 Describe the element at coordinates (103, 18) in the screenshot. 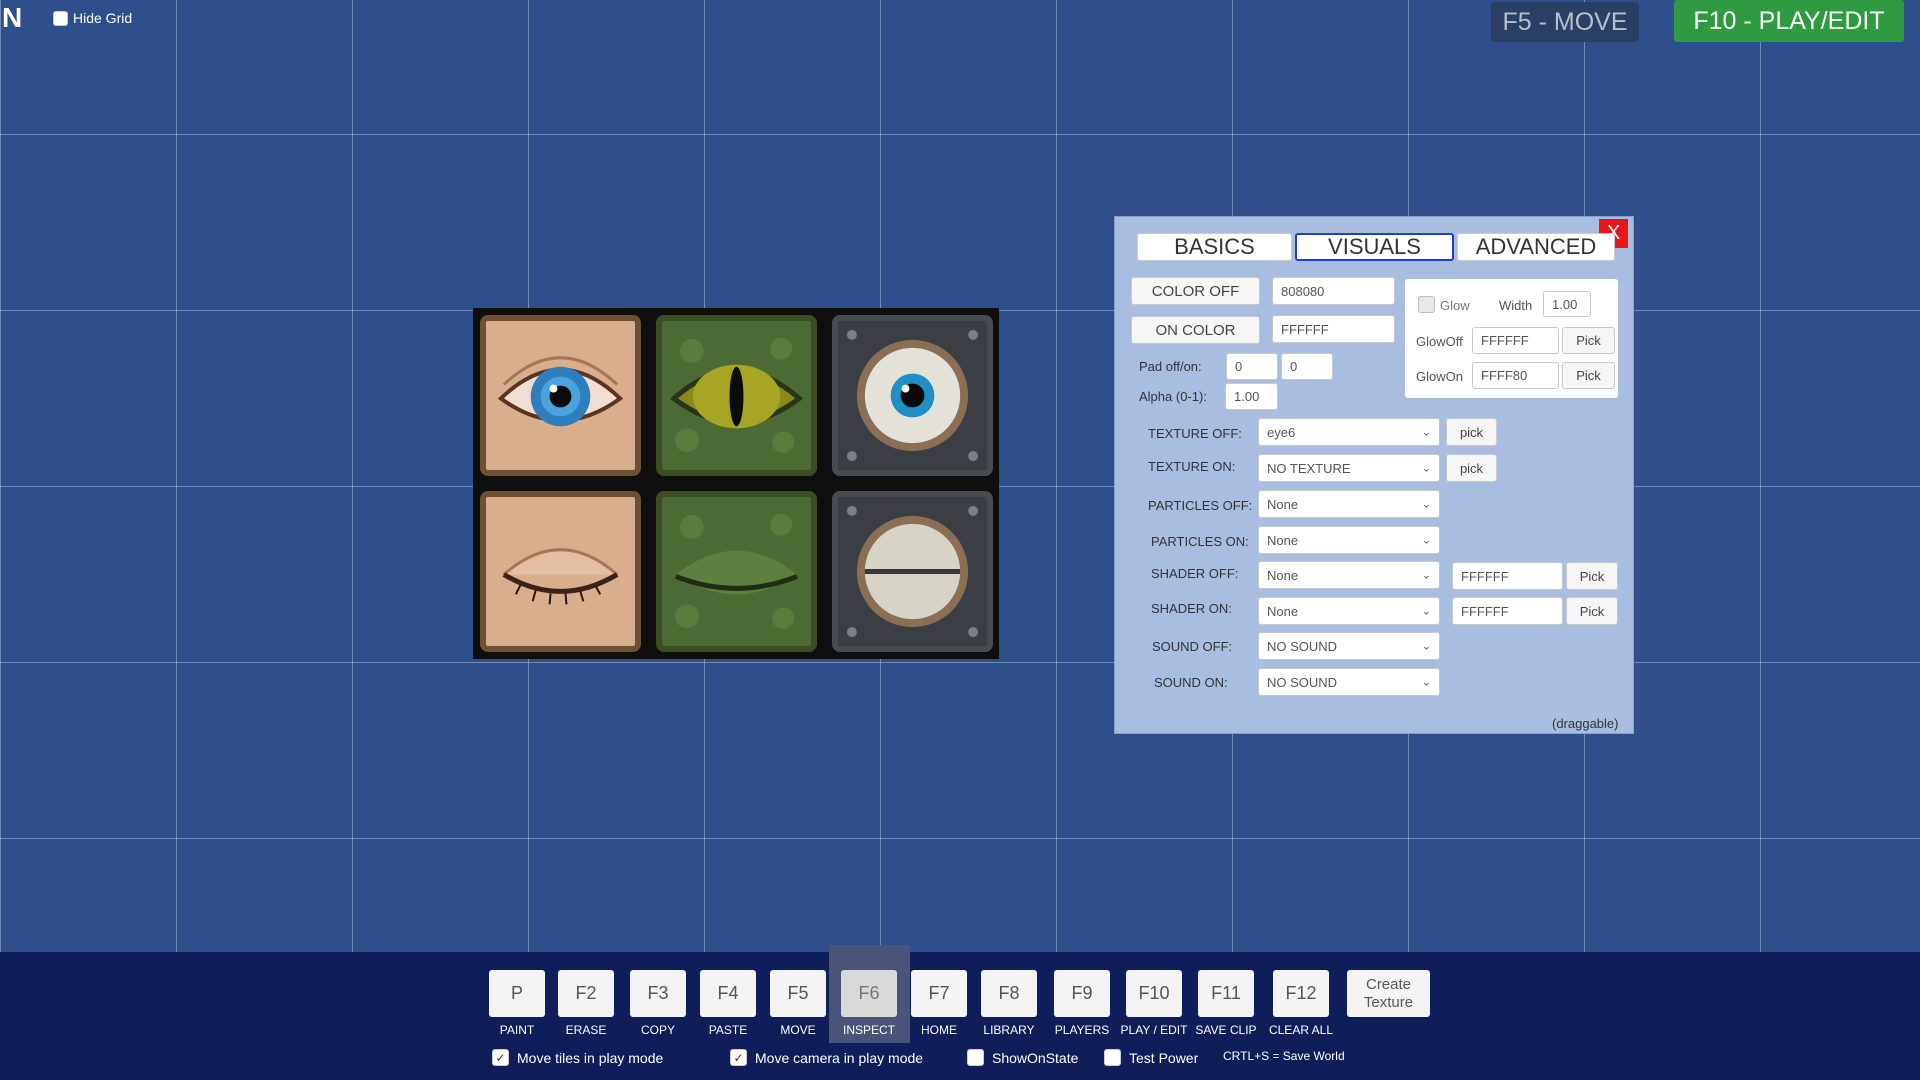

I see `hide-grid-label: Hide Grid` at that location.